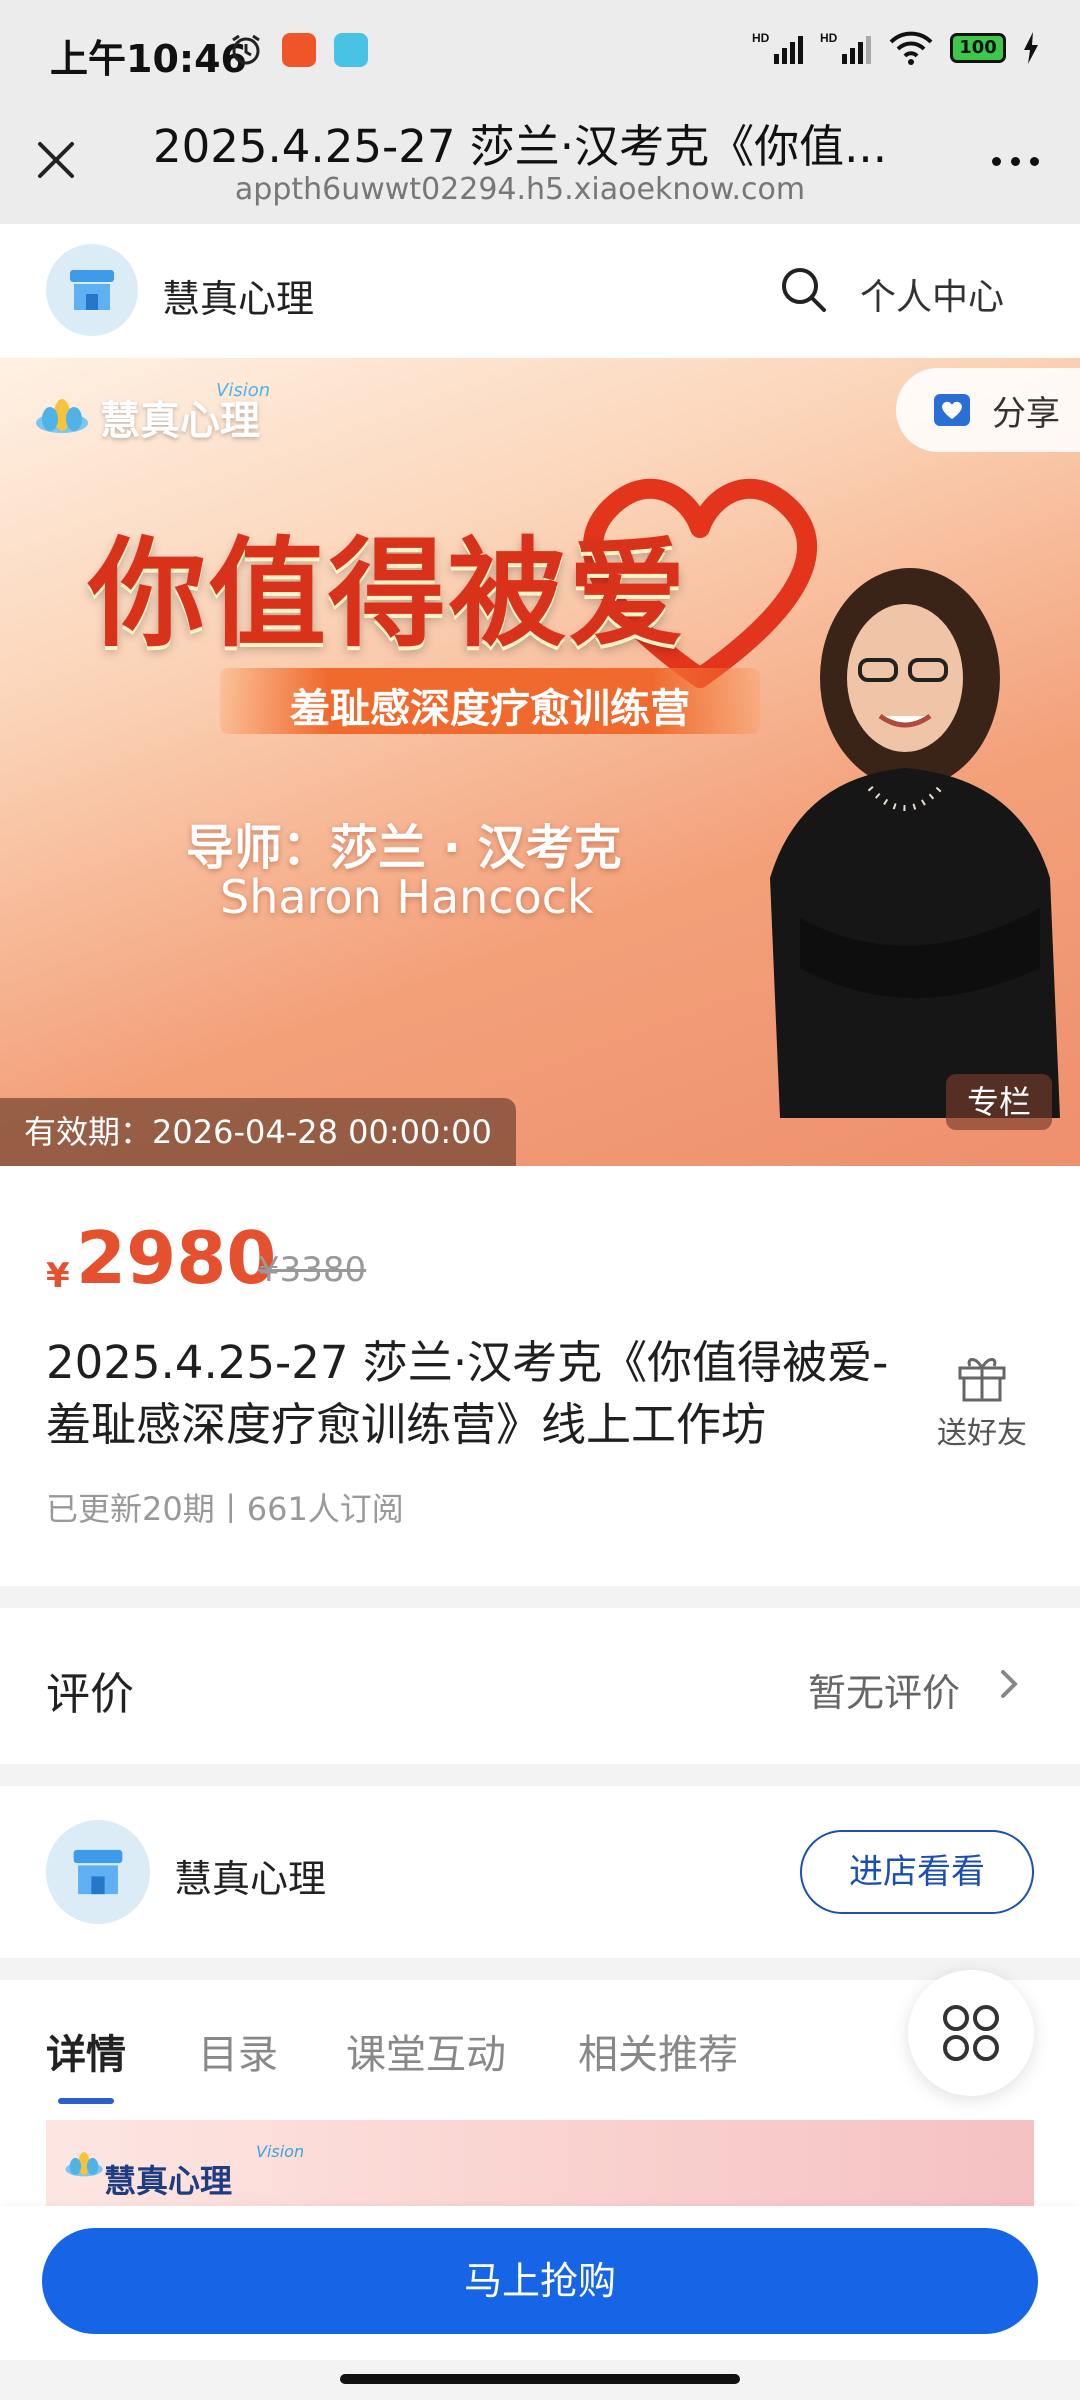 The width and height of the screenshot is (1080, 2400). Describe the element at coordinates (884, 1693) in the screenshot. I see `reviews-empty-text: 暂无评价` at that location.